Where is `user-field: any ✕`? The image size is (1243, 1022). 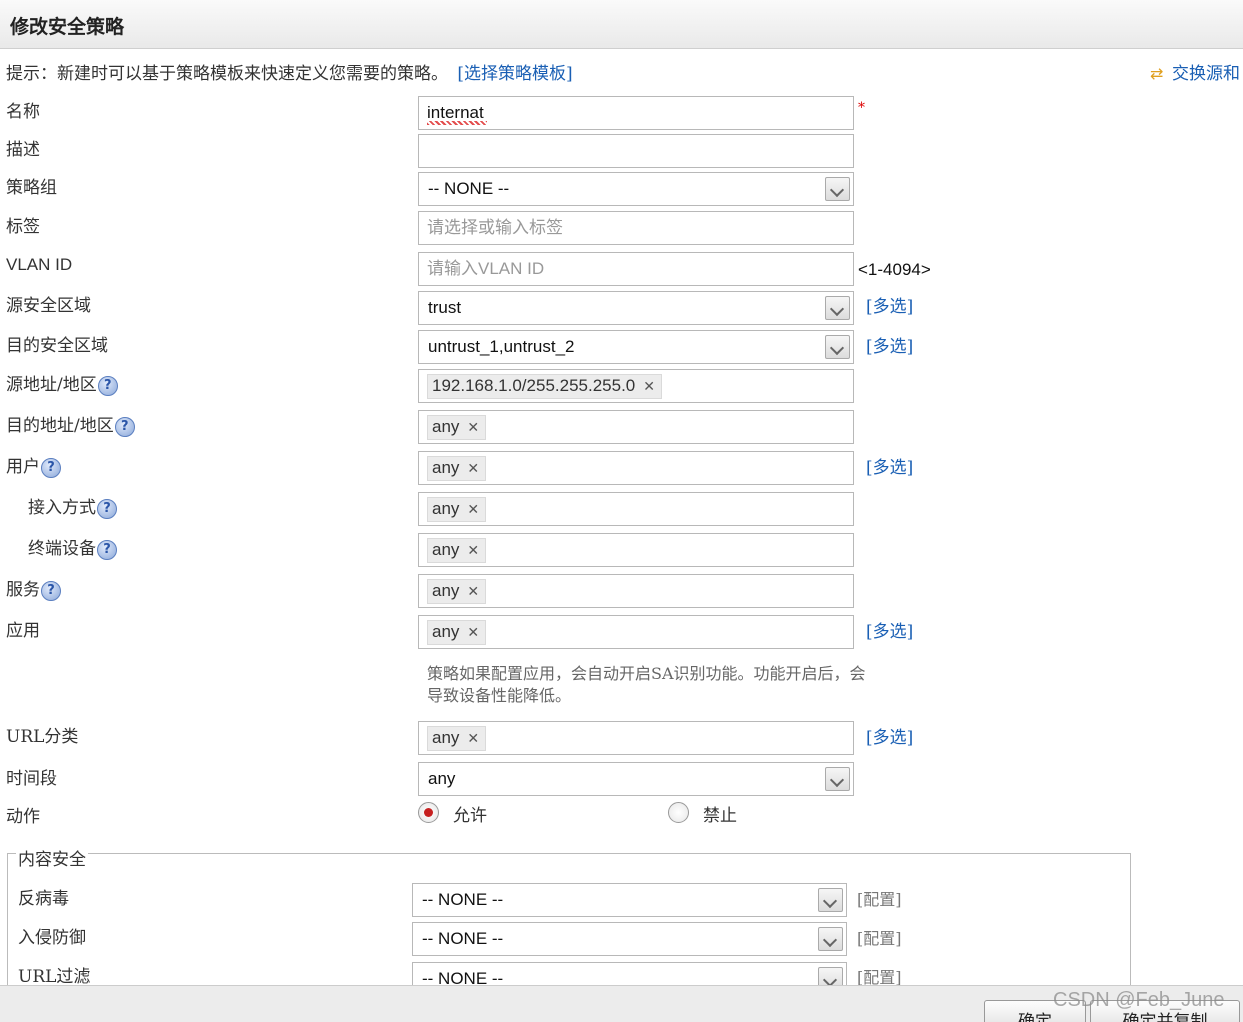 user-field: any ✕ is located at coordinates (636, 468).